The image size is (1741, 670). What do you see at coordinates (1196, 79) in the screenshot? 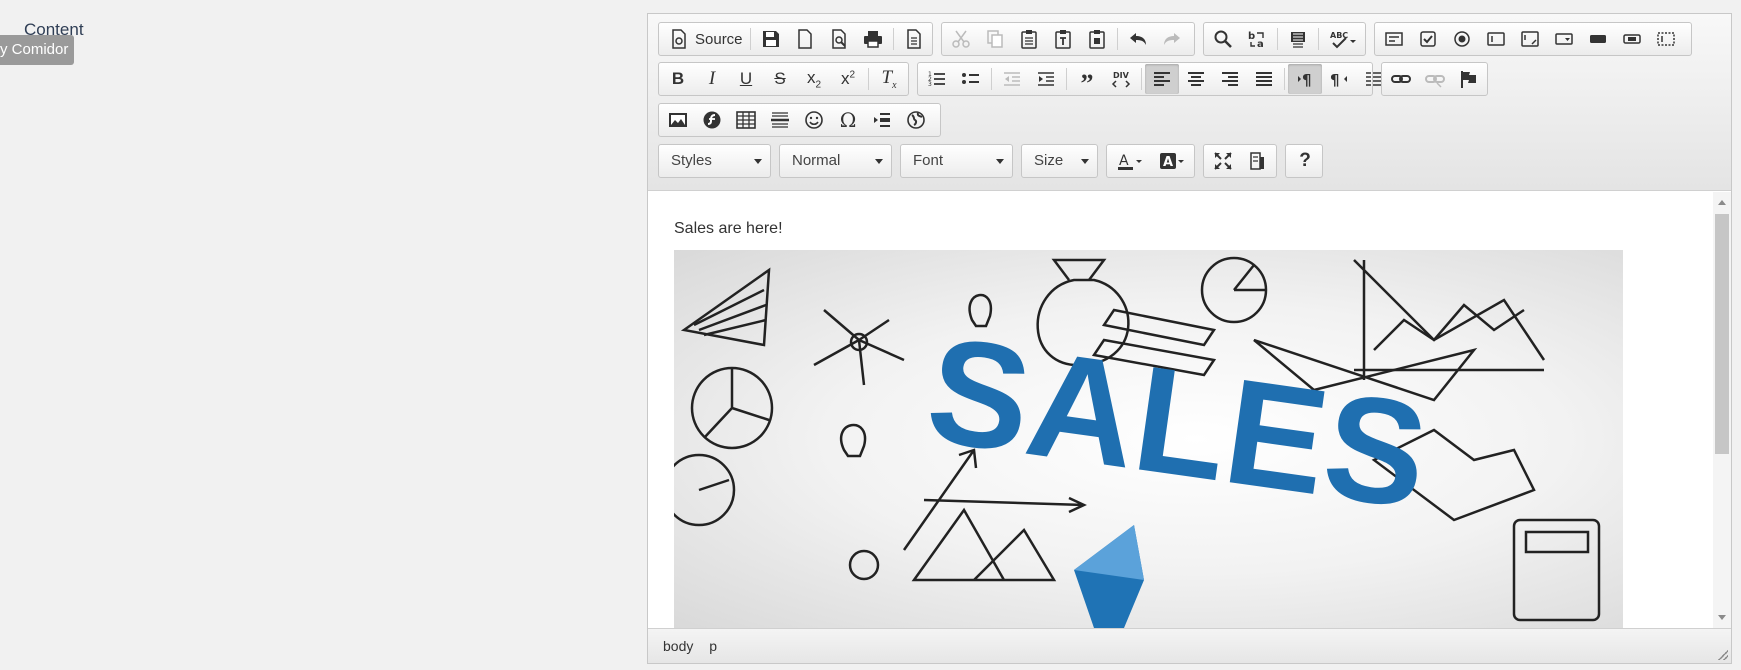
I see `align-center-button` at bounding box center [1196, 79].